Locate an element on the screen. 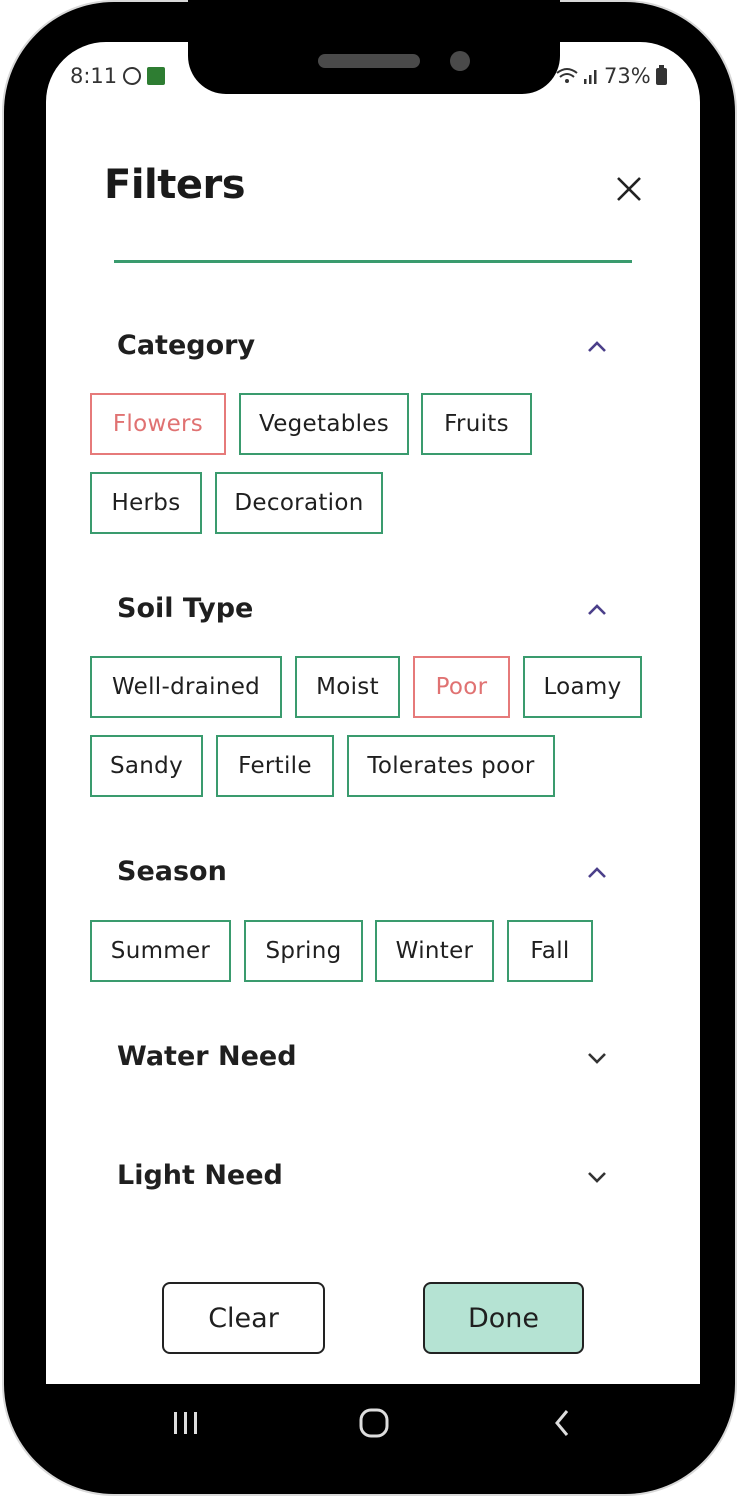 The height and width of the screenshot is (1496, 739). category-section-title: Category is located at coordinates (186, 345).